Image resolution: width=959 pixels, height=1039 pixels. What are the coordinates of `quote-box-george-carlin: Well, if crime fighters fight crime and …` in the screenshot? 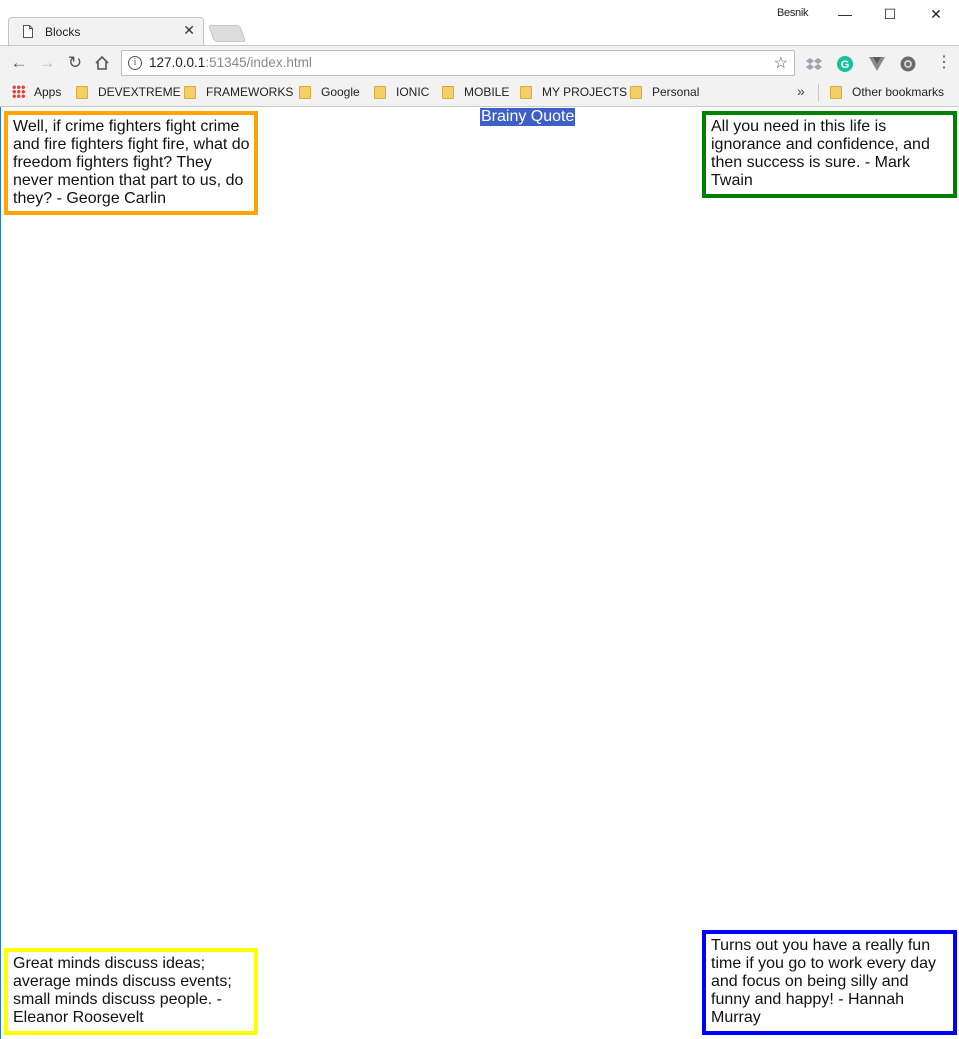 It's located at (131, 163).